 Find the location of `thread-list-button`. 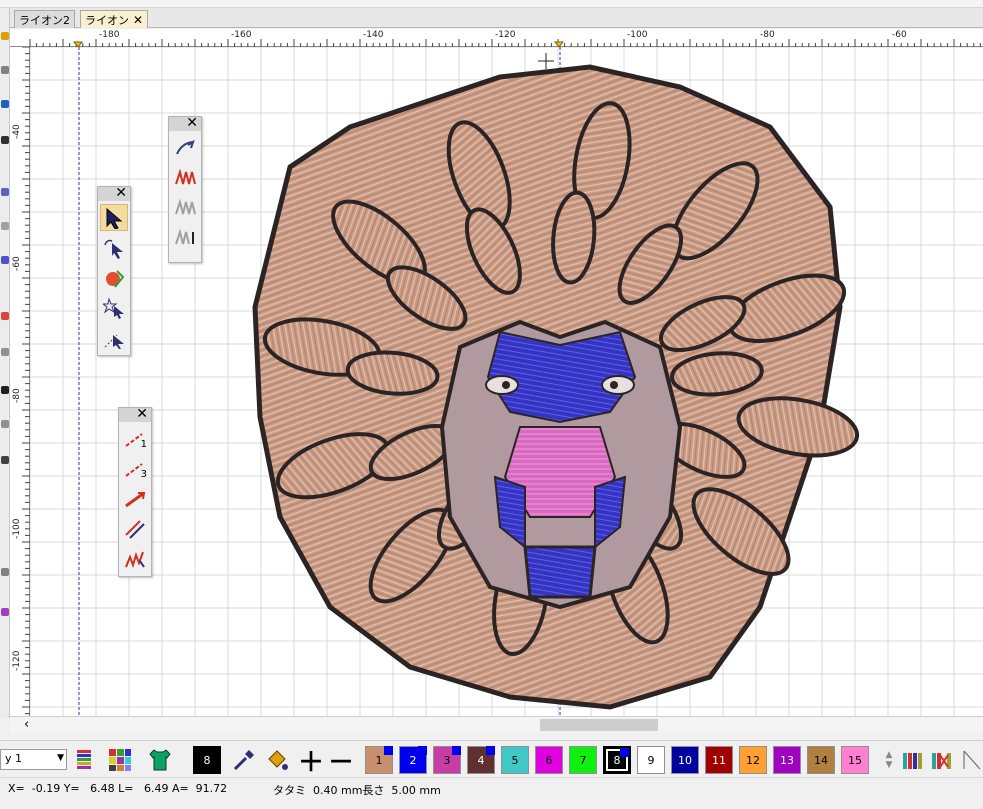

thread-list-button is located at coordinates (84, 760).